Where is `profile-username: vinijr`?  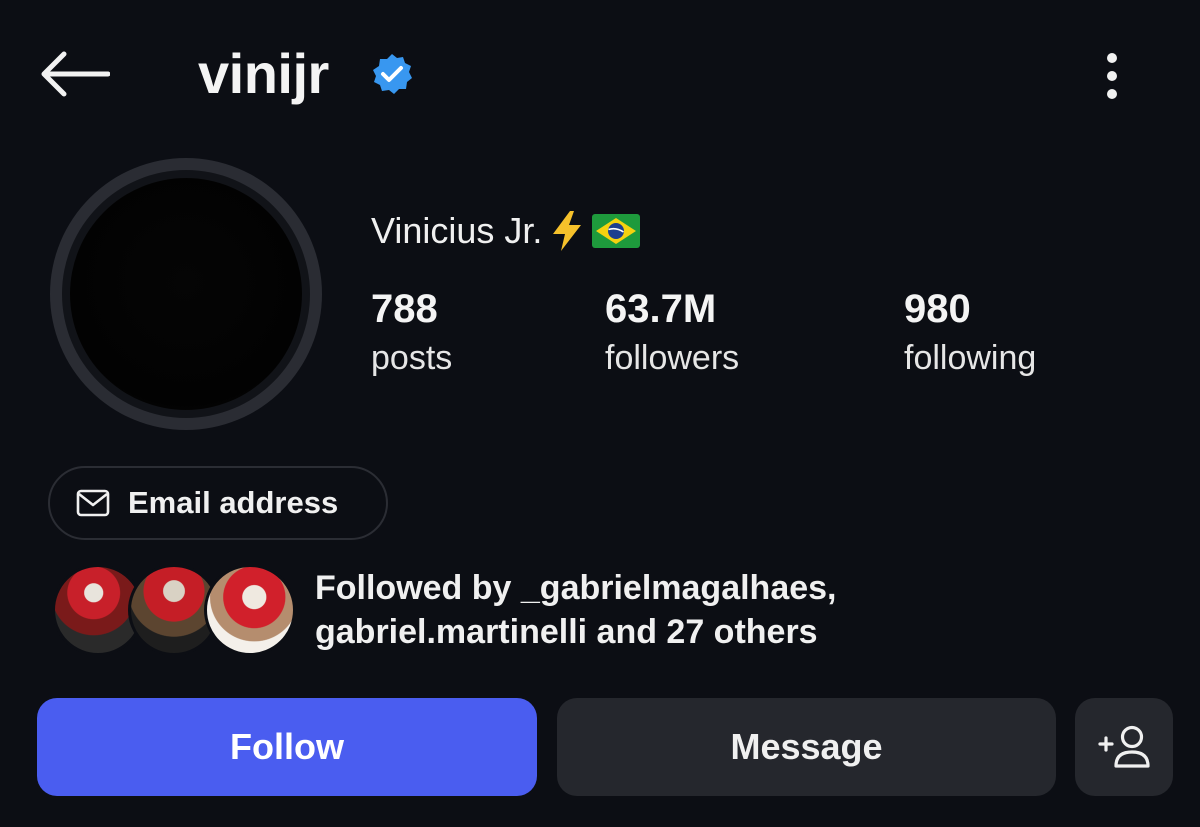
profile-username: vinijr is located at coordinates (263, 73).